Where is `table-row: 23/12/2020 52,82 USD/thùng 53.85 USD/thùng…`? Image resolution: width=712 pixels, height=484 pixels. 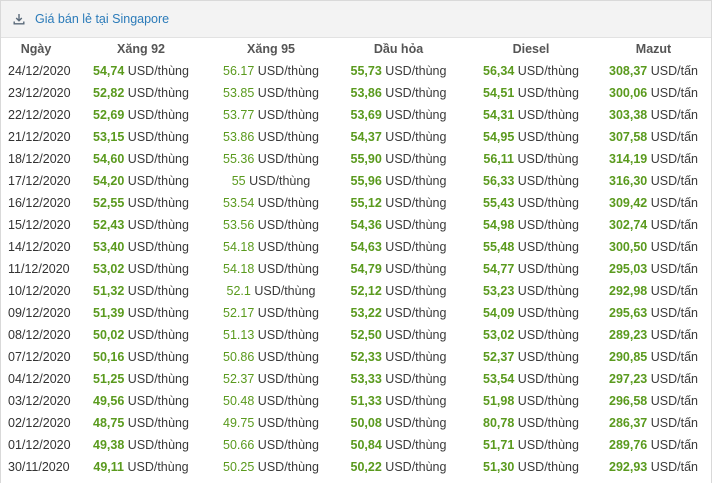
table-row: 23/12/2020 52,82 USD/thùng 53.85 USD/thùng… is located at coordinates (356, 93).